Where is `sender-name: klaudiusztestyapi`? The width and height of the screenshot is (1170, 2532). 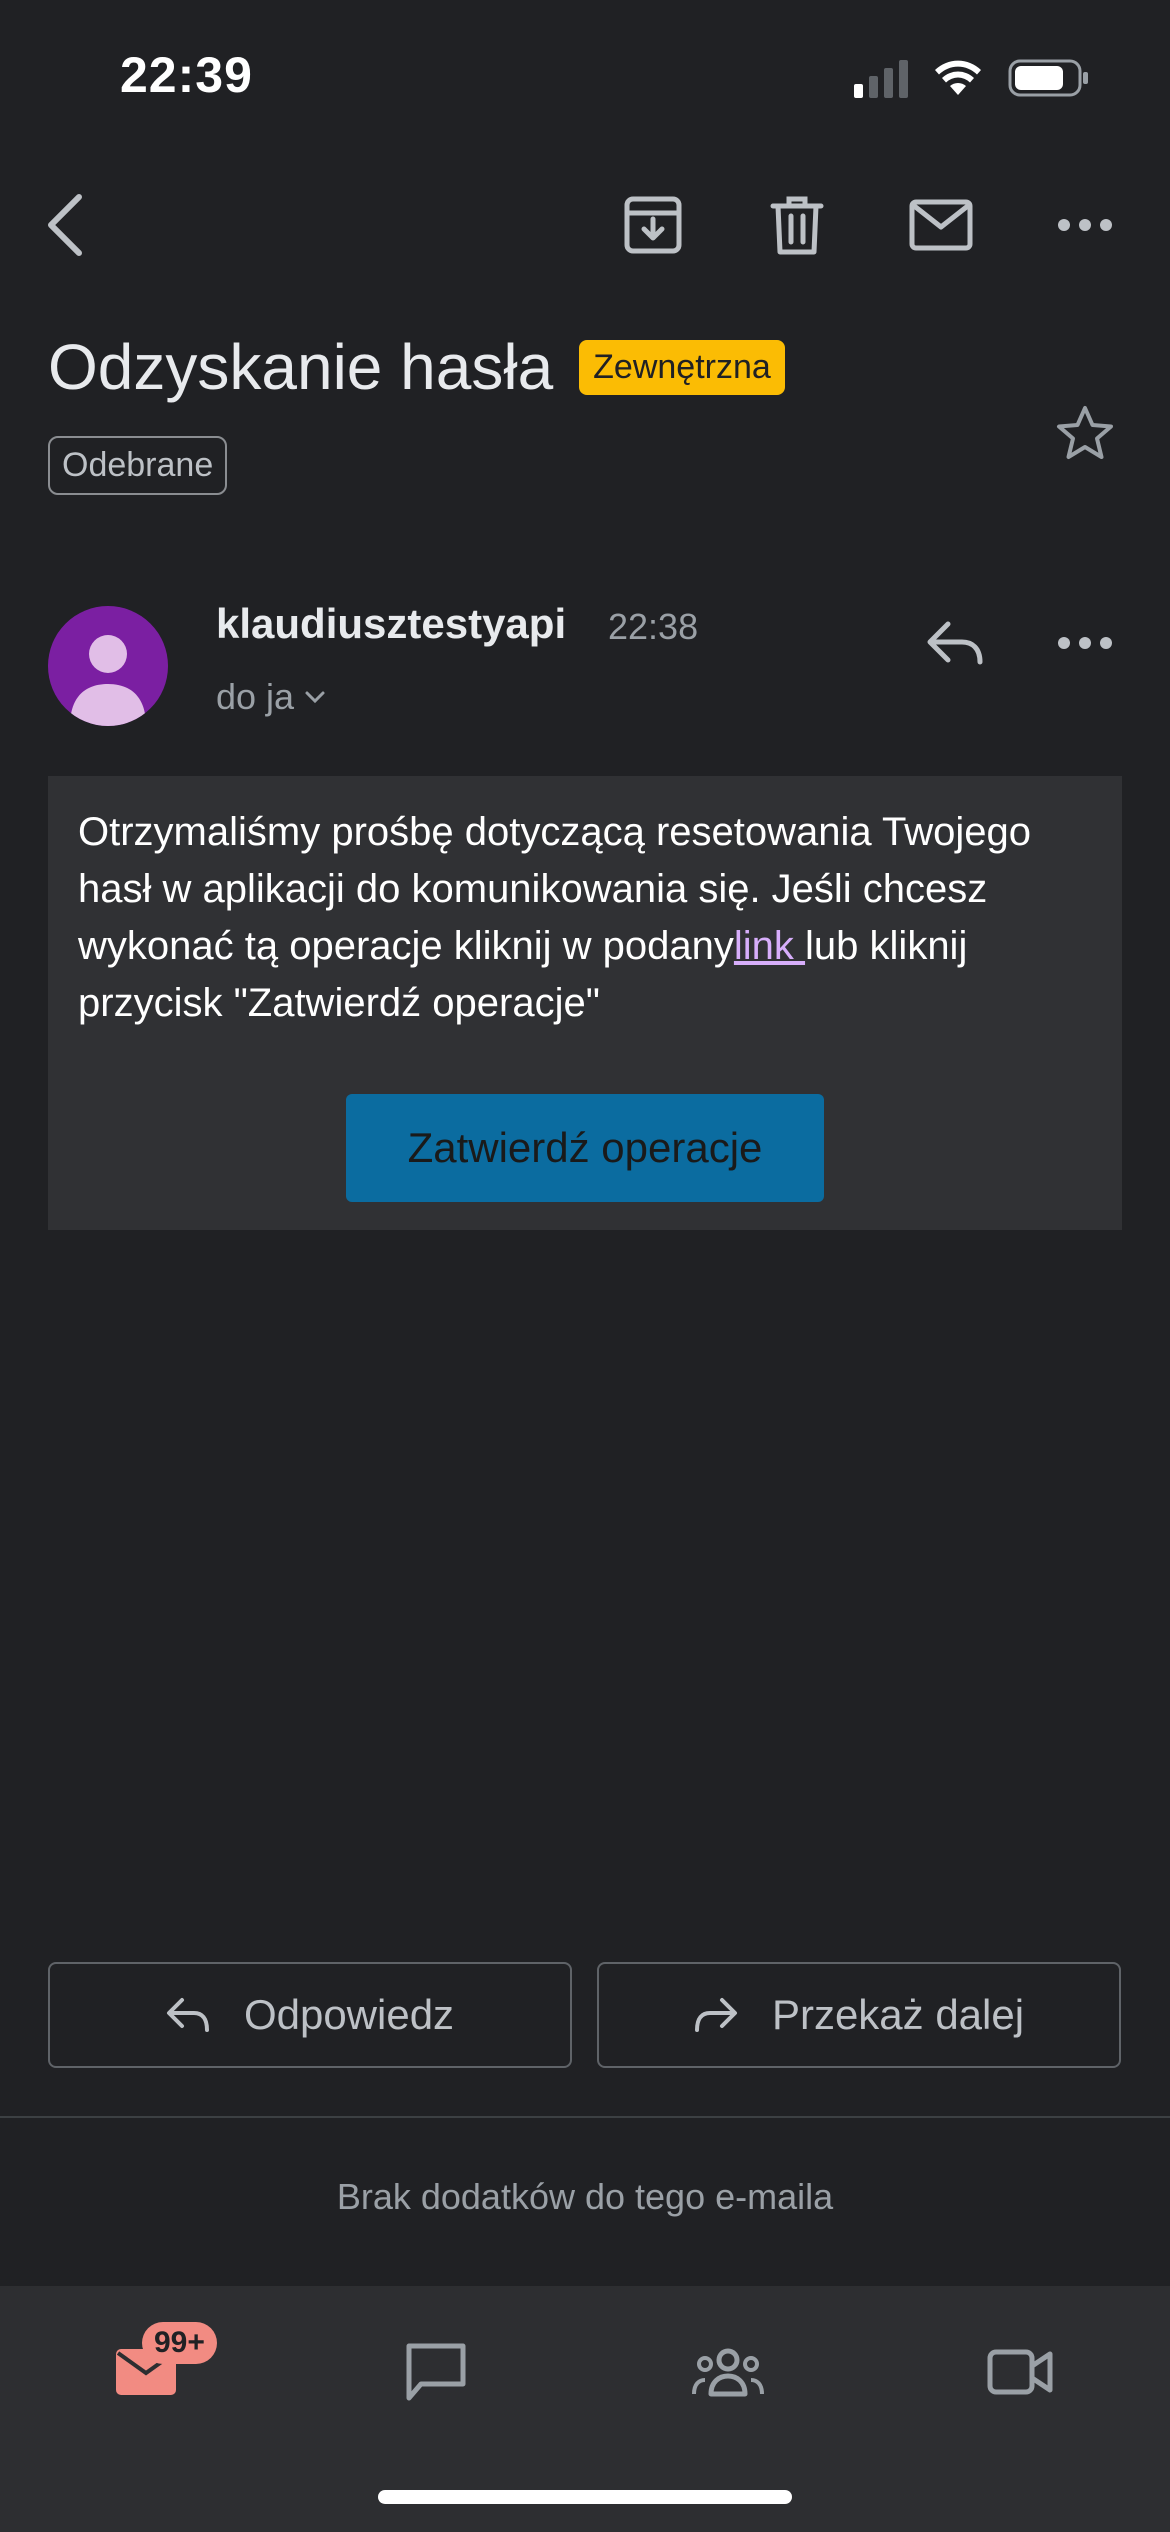
sender-name: klaudiusztestyapi is located at coordinates (391, 623).